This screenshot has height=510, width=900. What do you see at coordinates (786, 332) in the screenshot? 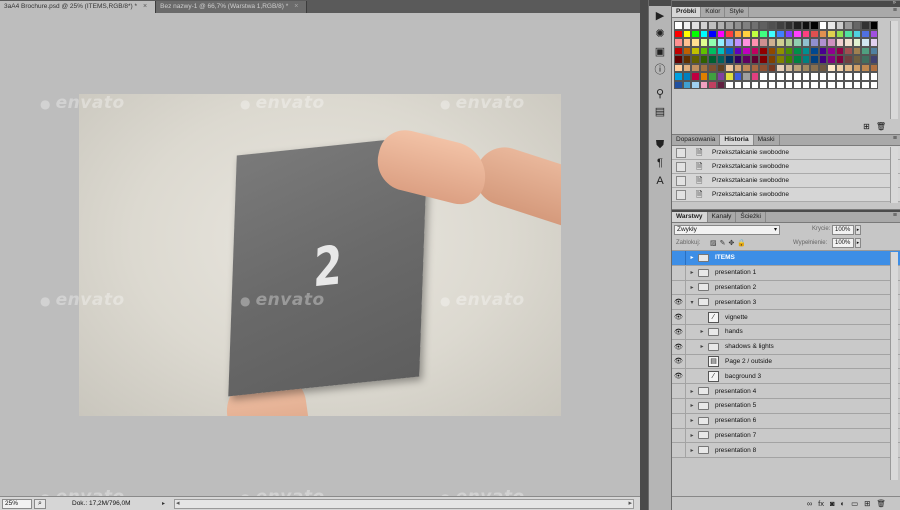
I see `layer-row: 👁 ▸ hands` at bounding box center [786, 332].